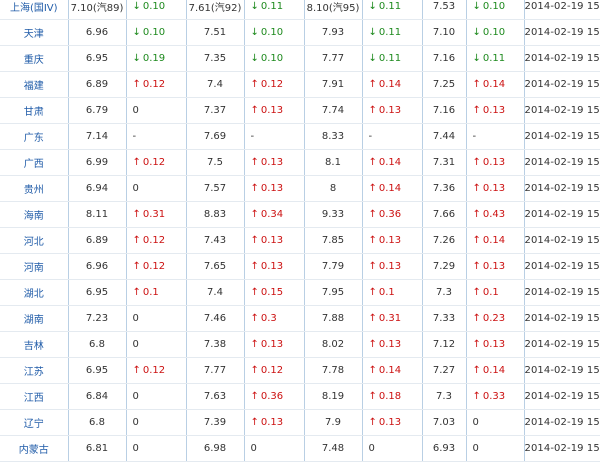 This screenshot has height=462, width=600. What do you see at coordinates (333, 84) in the screenshot?
I see `price-95-cell: 7.91` at bounding box center [333, 84].